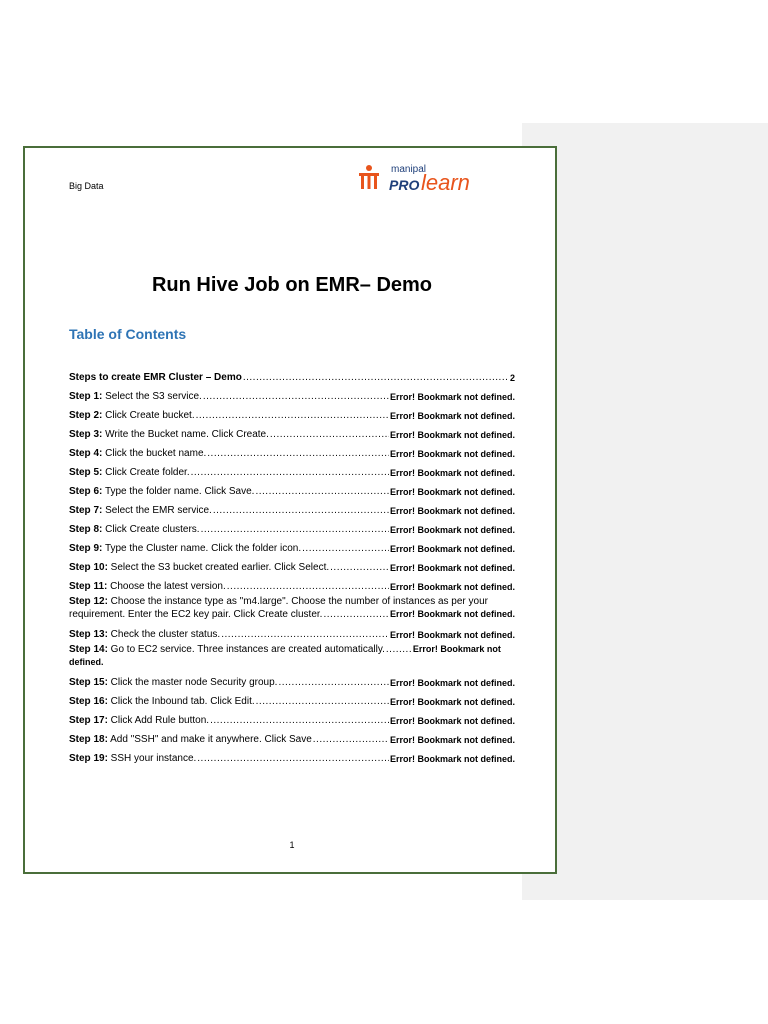 This screenshot has height=1024, width=768. I want to click on toc-page-ref: Error! Bookmark not, so click(456, 649).